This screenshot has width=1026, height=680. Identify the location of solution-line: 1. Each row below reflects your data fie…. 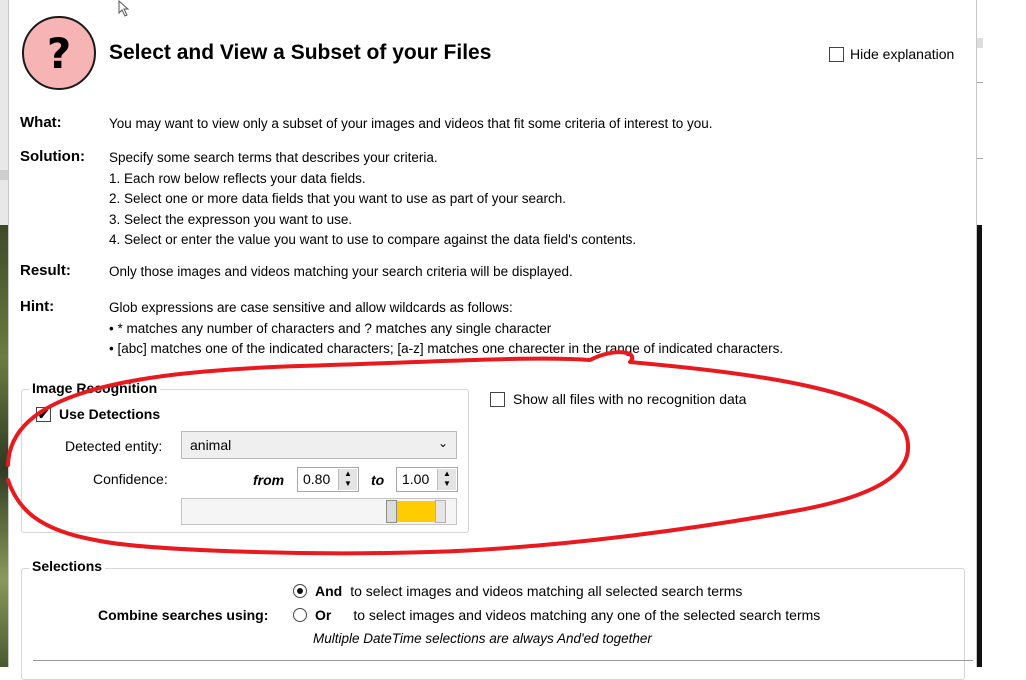
(237, 178).